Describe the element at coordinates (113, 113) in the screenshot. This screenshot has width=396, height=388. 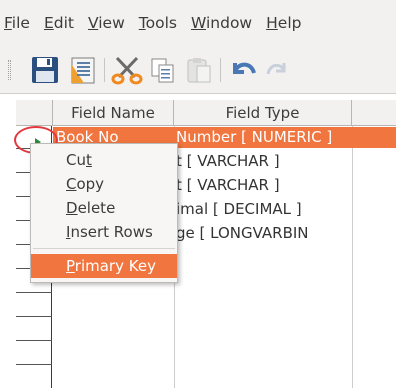
I see `column-header-field-name: Field Name` at that location.